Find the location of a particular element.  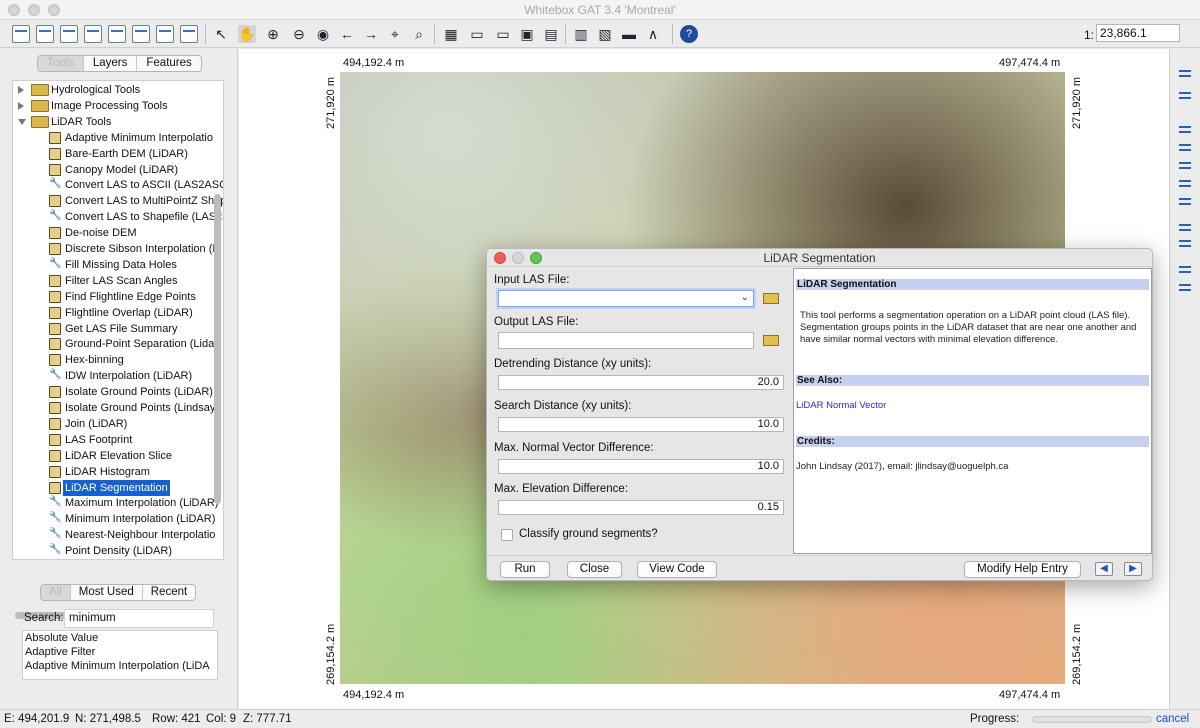

search-distance-field: 10.0 is located at coordinates (641, 424).